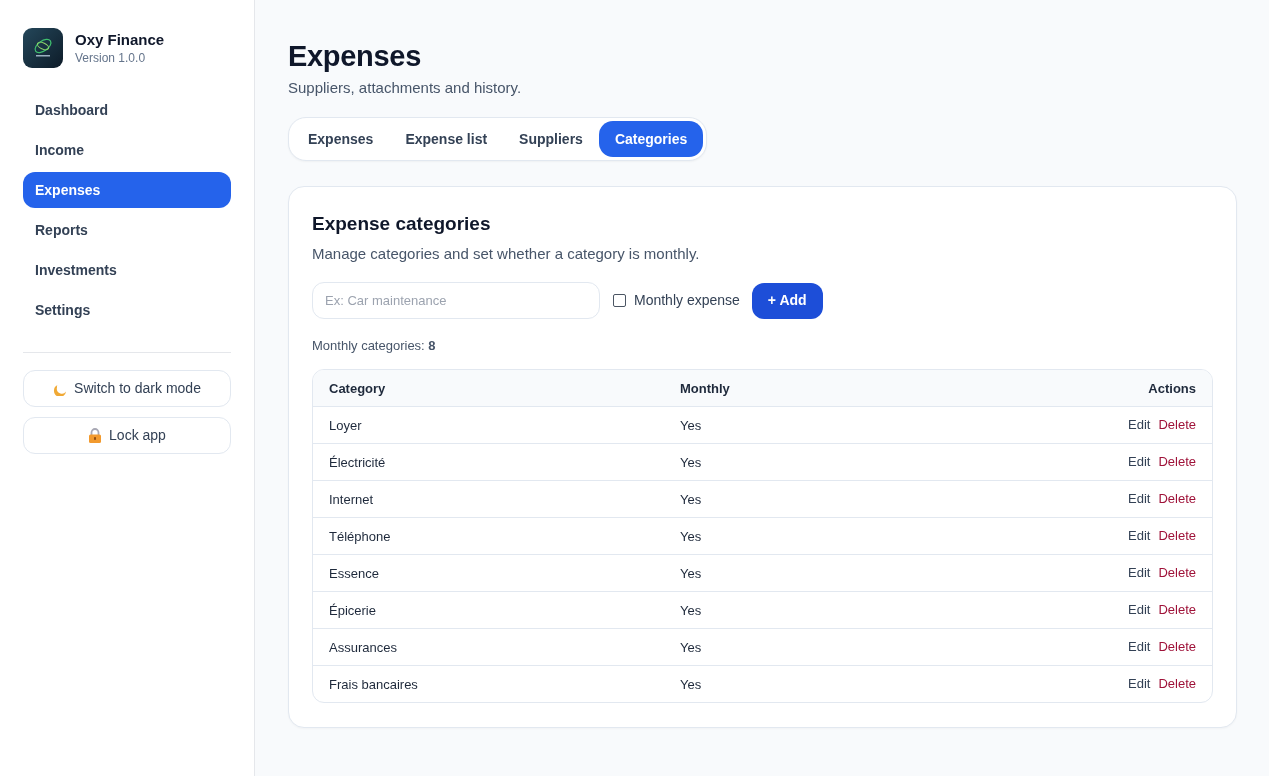  What do you see at coordinates (345, 425) in the screenshot?
I see `table-cell: Loyer` at bounding box center [345, 425].